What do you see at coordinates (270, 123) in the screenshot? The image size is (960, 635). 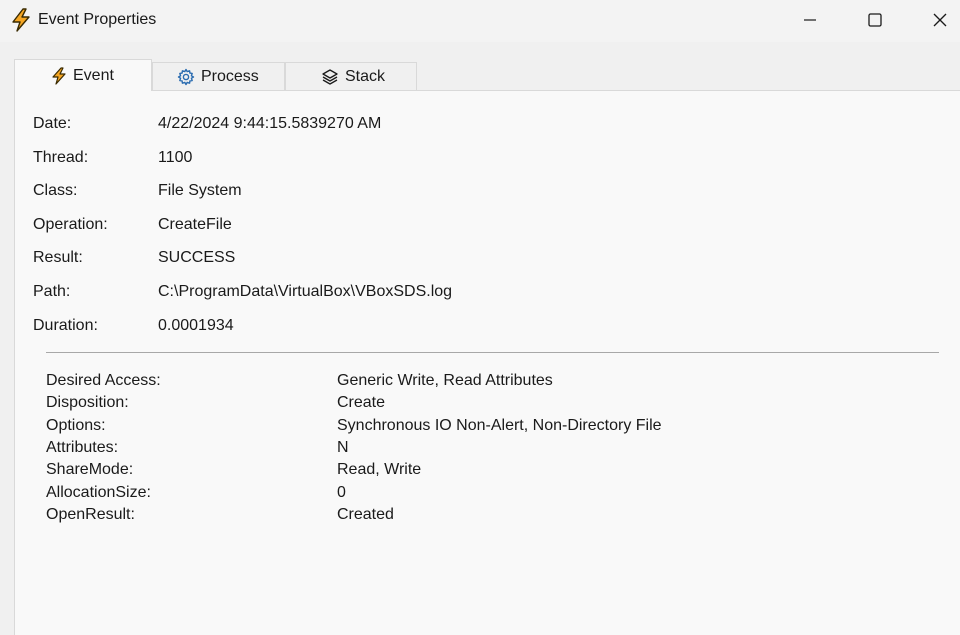 I see `property-value: 4/22/2024 9:44:15.5839270 AM` at bounding box center [270, 123].